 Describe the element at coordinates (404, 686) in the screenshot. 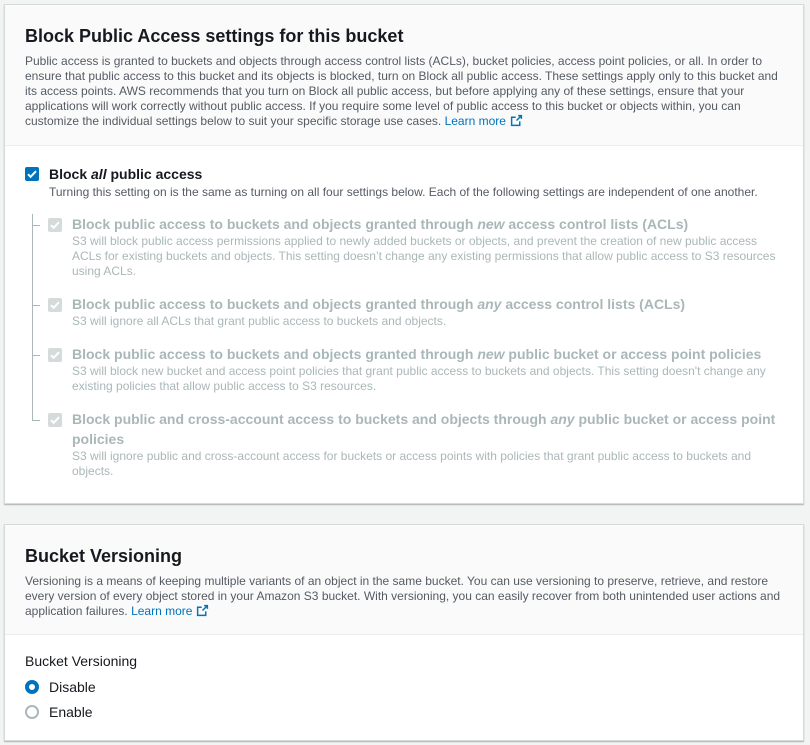

I see `versioning-option-disable: Disable` at that location.